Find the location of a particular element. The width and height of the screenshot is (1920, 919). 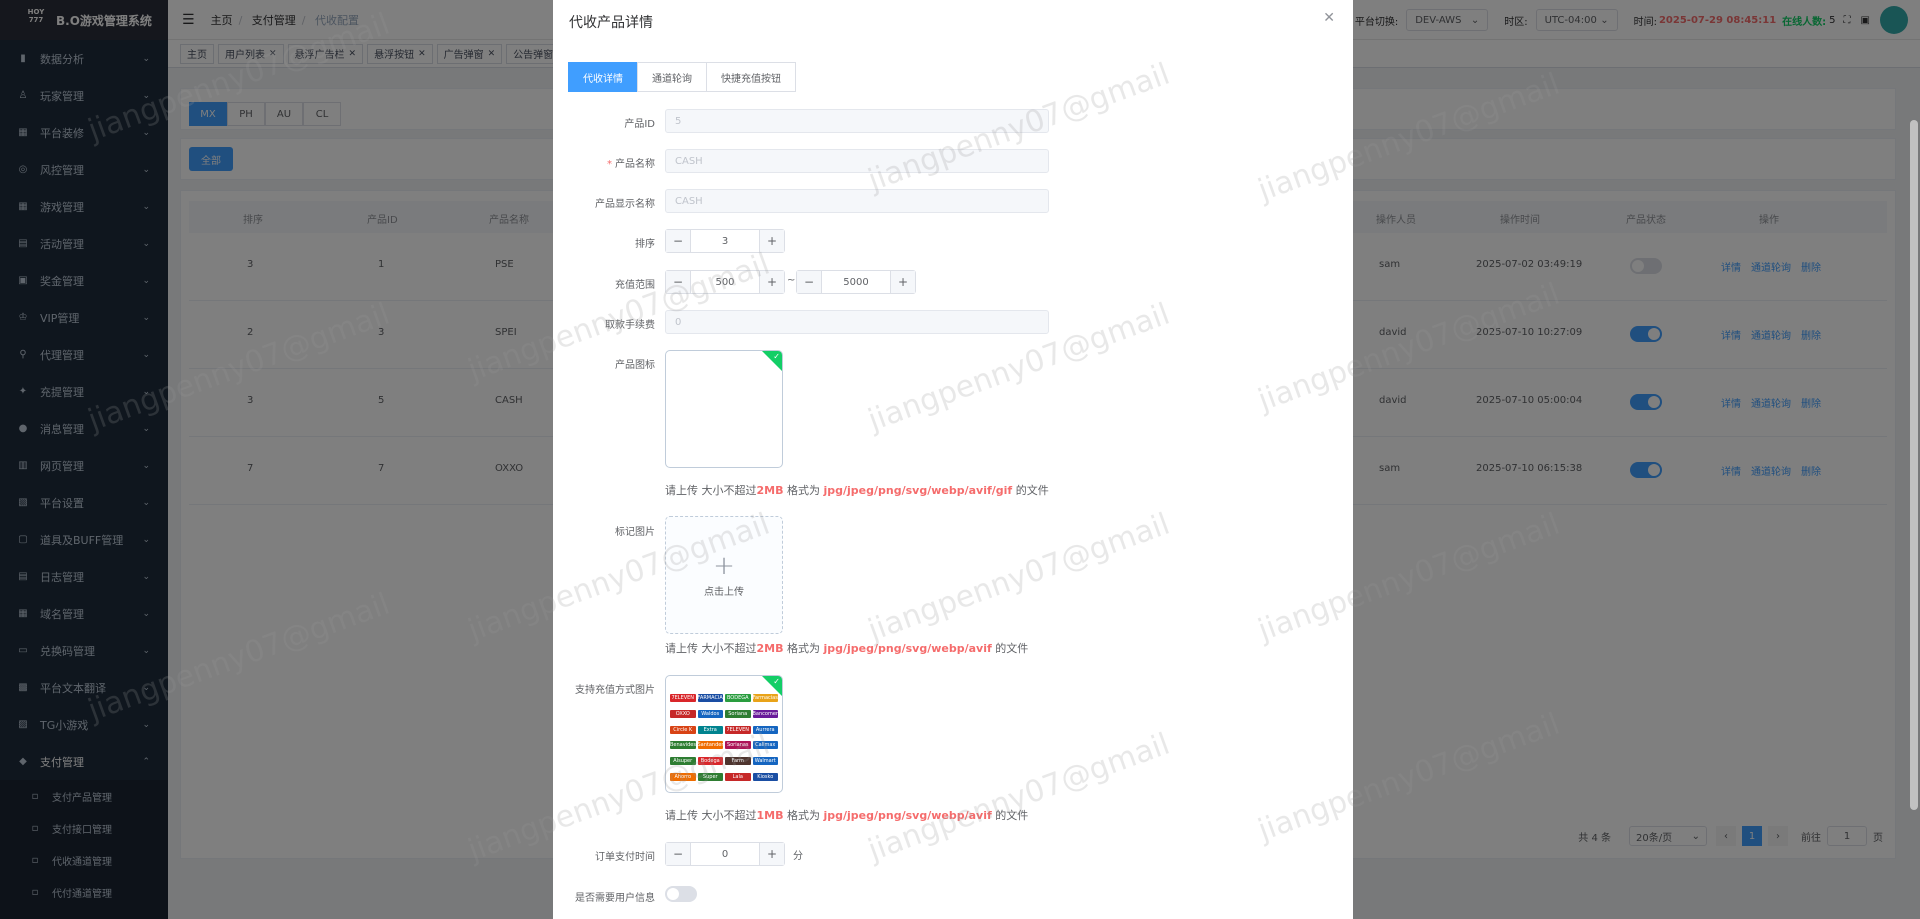

mark-image-upload: + 点击上传 is located at coordinates (724, 575).